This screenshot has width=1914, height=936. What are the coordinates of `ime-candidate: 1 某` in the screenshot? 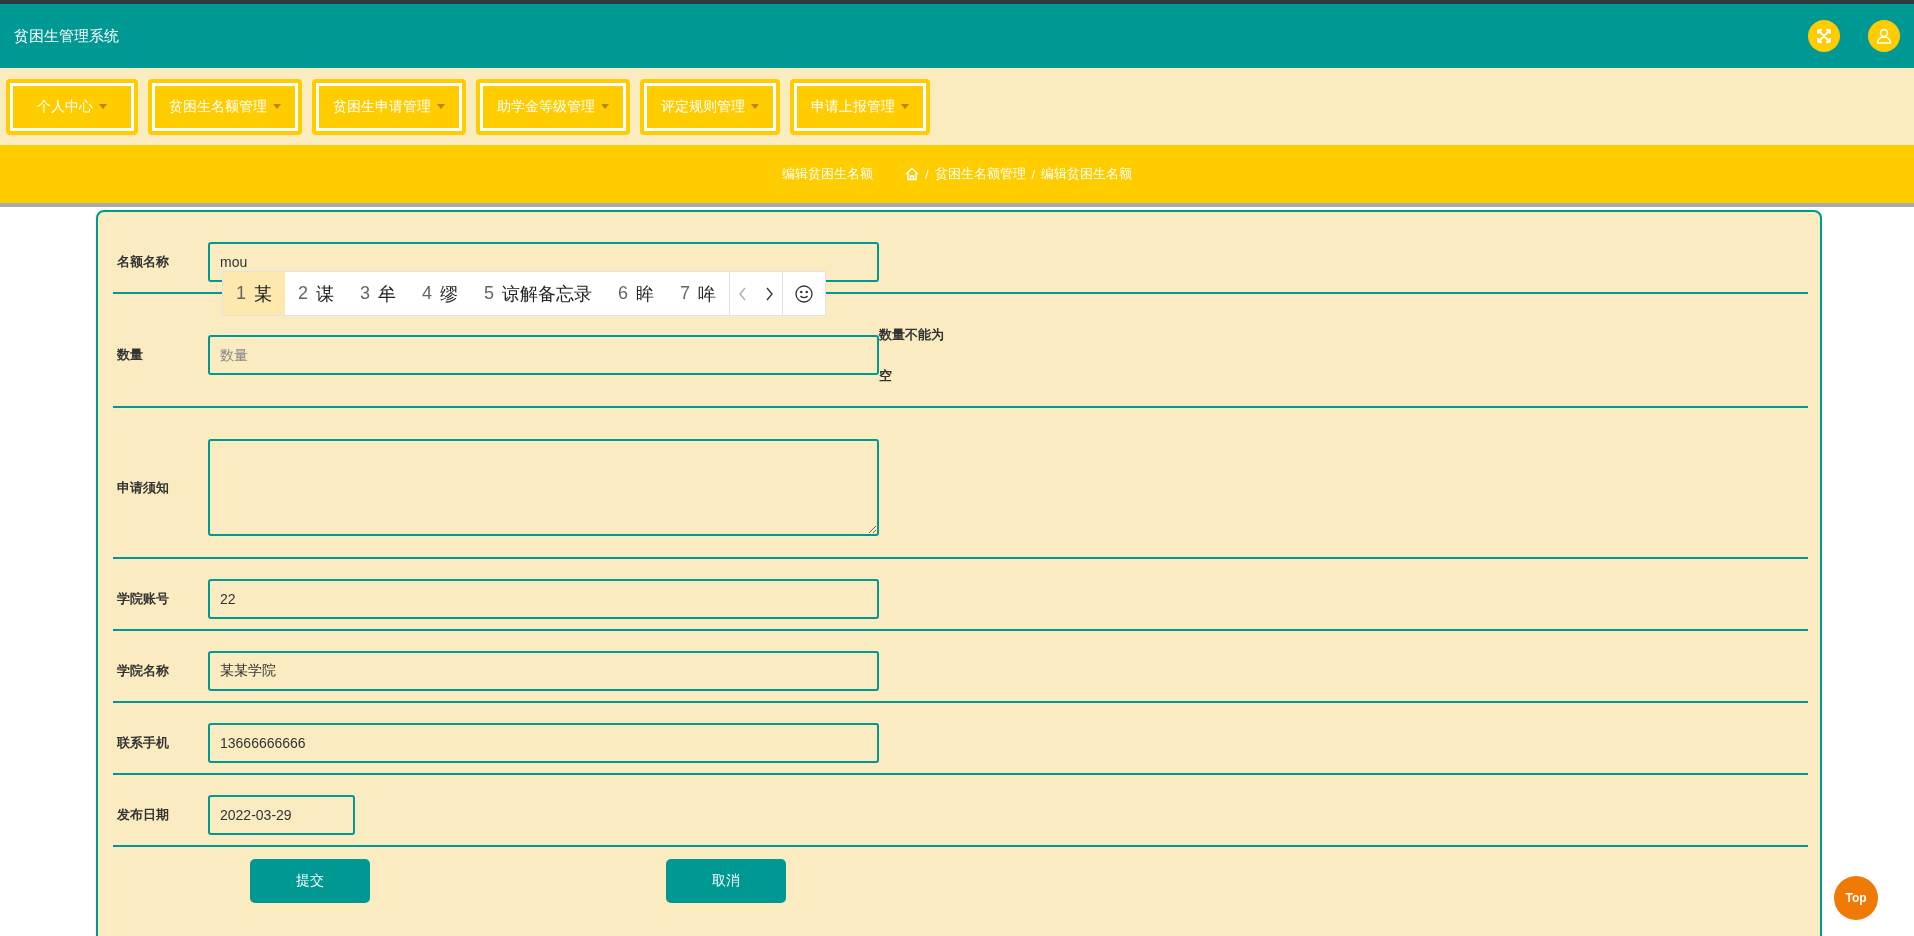 It's located at (254, 293).